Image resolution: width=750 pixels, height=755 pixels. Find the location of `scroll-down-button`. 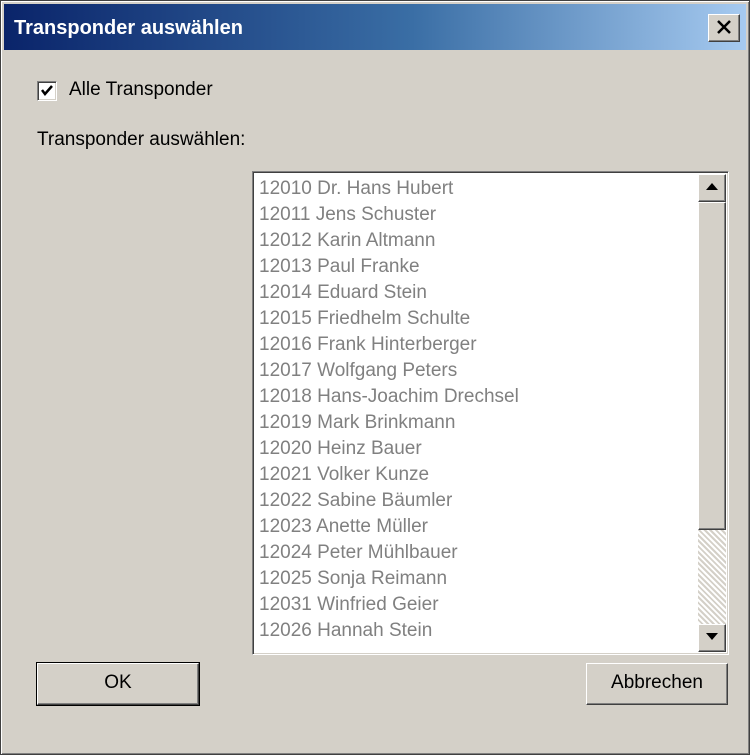

scroll-down-button is located at coordinates (712, 638).